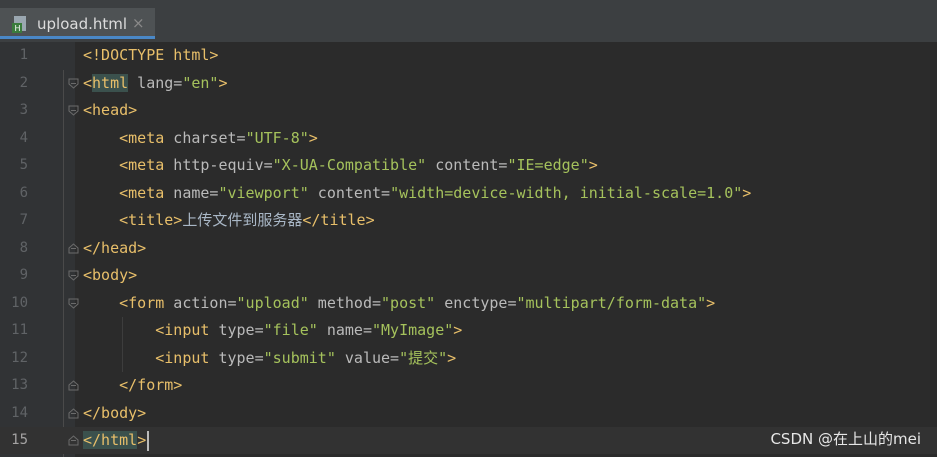 Image resolution: width=937 pixels, height=457 pixels. Describe the element at coordinates (468, 248) in the screenshot. I see `code-line: 8 </head>` at that location.